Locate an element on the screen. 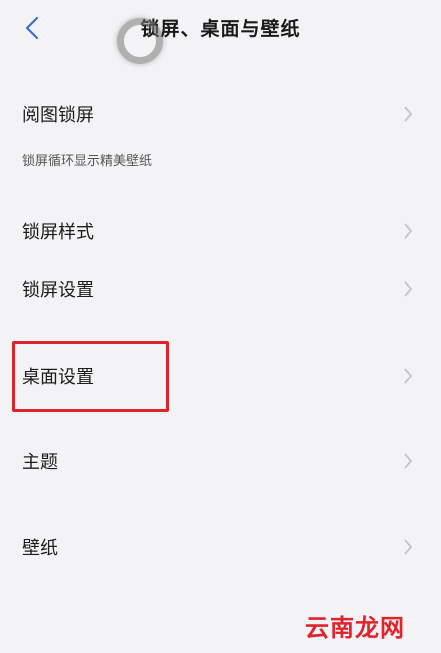 This screenshot has height=653, width=441. menu-item-label: 壁纸 is located at coordinates (40, 548).